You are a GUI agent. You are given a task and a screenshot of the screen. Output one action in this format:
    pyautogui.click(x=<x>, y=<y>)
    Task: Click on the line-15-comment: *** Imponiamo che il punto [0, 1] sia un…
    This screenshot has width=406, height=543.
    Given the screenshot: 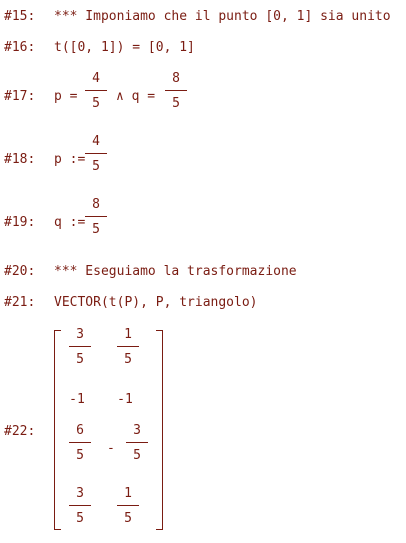 What is the action you would take?
    pyautogui.click(x=222, y=16)
    